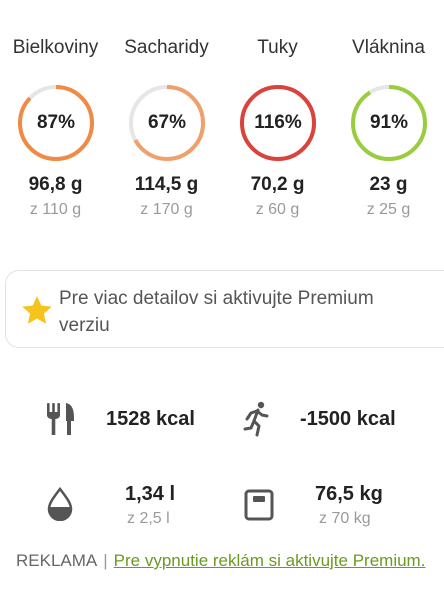 The height and width of the screenshot is (595, 444). What do you see at coordinates (55, 209) in the screenshot?
I see `macro-goal: z 110 g` at bounding box center [55, 209].